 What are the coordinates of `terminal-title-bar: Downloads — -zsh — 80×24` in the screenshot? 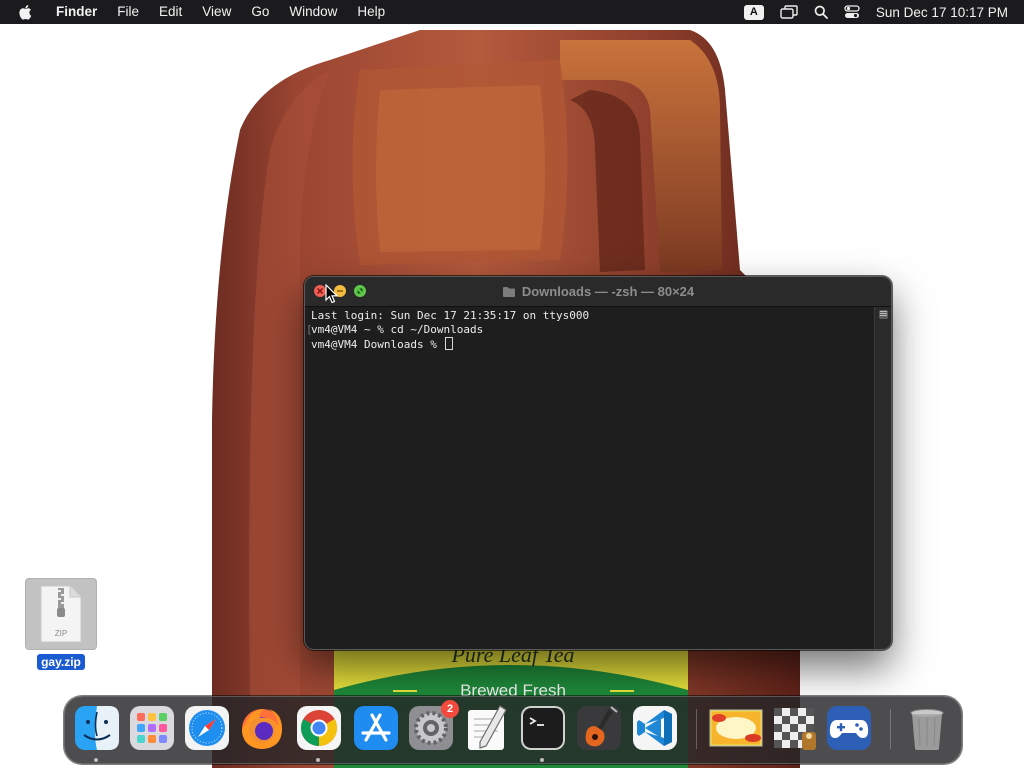 It's located at (598, 292).